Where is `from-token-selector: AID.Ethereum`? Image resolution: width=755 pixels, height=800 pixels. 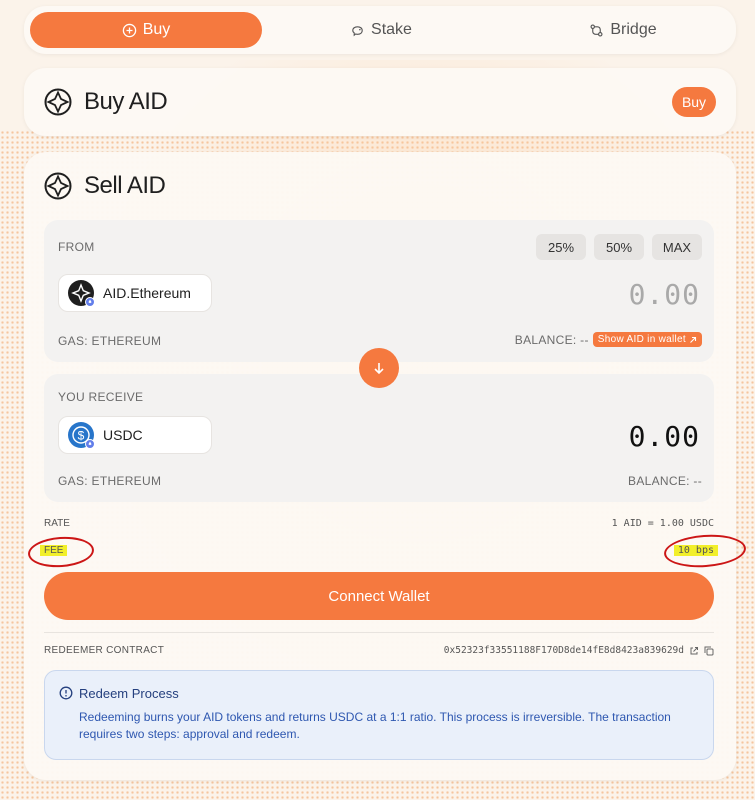
from-token-selector: AID.Ethereum is located at coordinates (135, 293).